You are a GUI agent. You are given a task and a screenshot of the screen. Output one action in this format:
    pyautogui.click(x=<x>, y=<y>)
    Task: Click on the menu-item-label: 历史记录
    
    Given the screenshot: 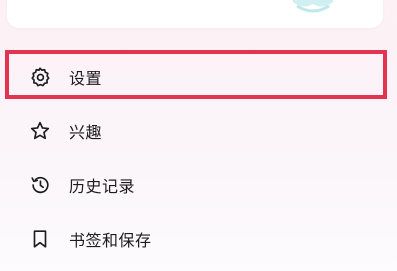 What is the action you would take?
    pyautogui.click(x=102, y=186)
    